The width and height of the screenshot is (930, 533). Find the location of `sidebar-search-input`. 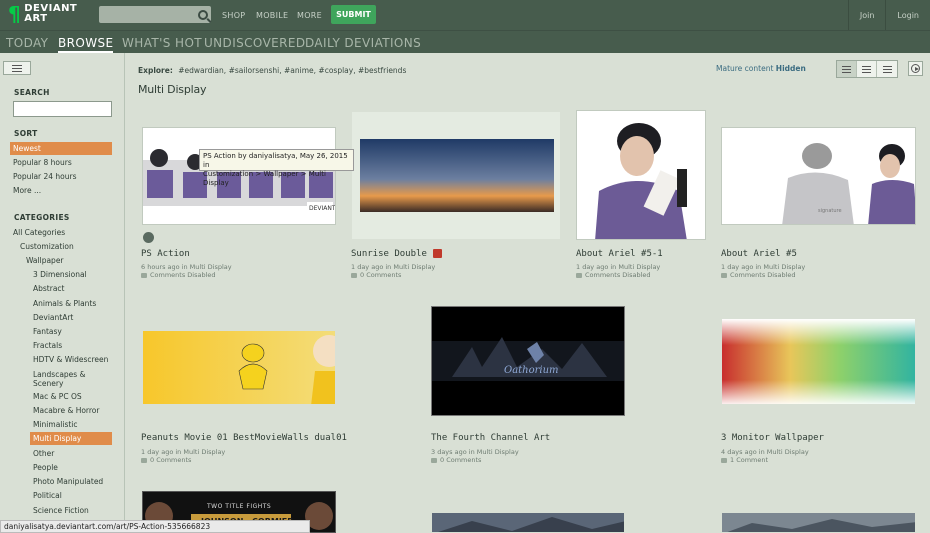

sidebar-search-input is located at coordinates (62, 109).